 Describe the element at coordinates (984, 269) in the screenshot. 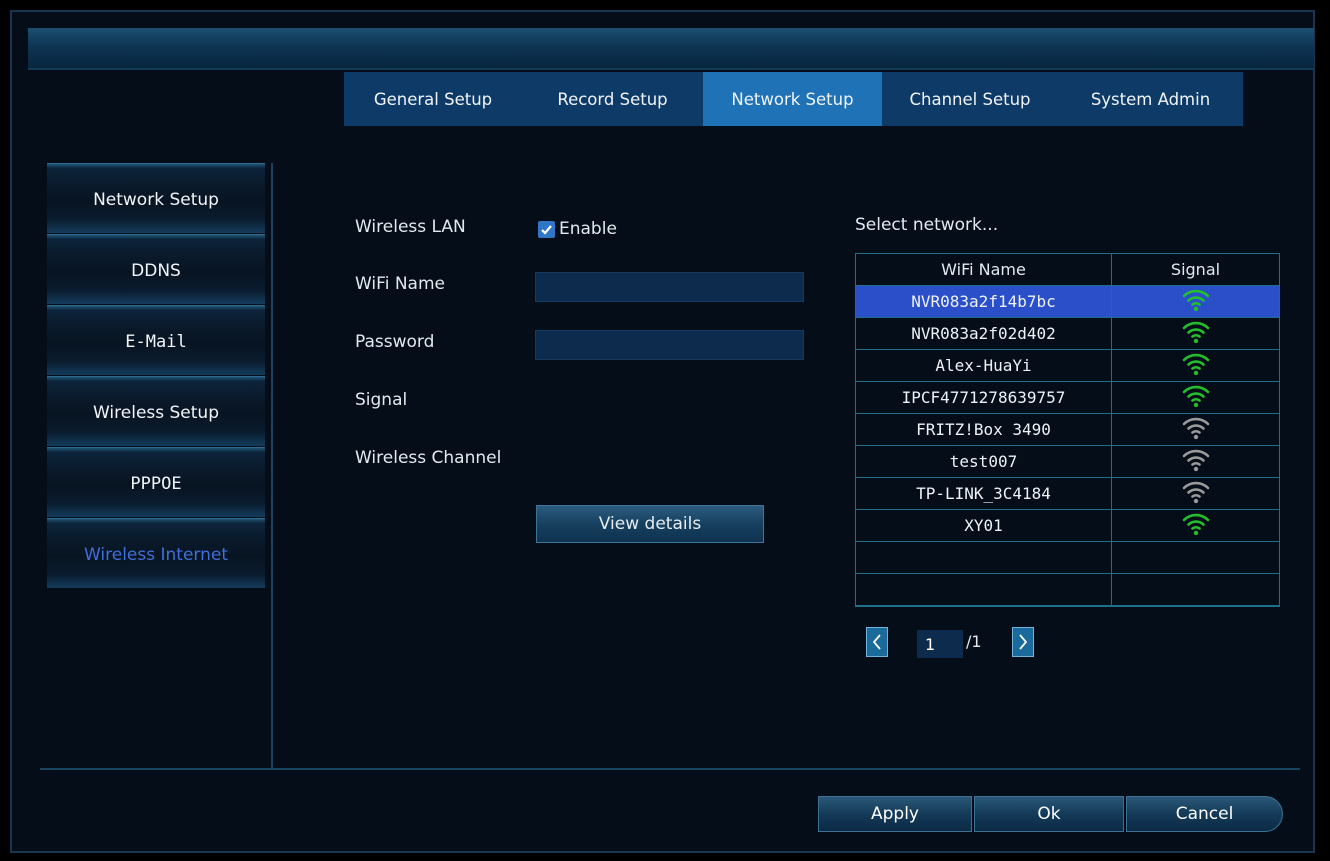

I see `column-header-wifi-name: WiFi Name` at that location.